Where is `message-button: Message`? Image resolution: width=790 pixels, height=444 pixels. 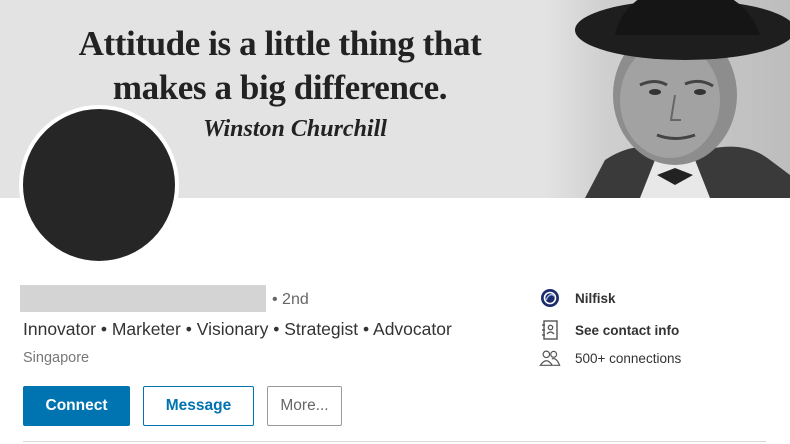
message-button: Message is located at coordinates (198, 406).